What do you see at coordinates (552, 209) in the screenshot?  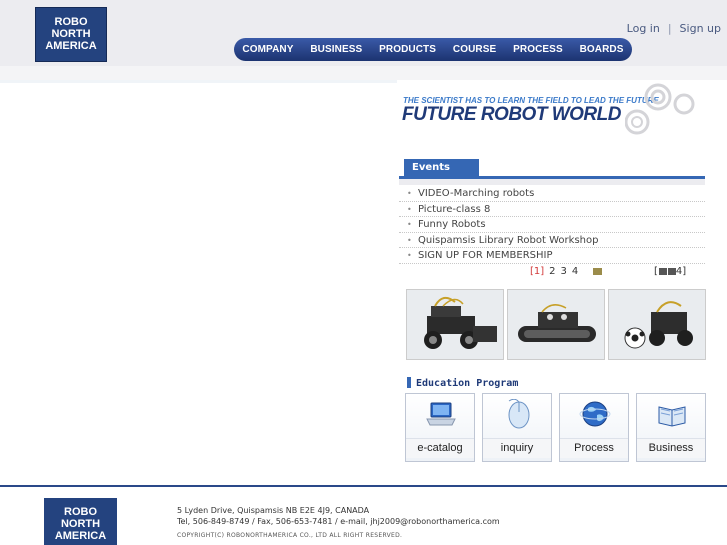 I see `event-item: Picture-class 8` at bounding box center [552, 209].